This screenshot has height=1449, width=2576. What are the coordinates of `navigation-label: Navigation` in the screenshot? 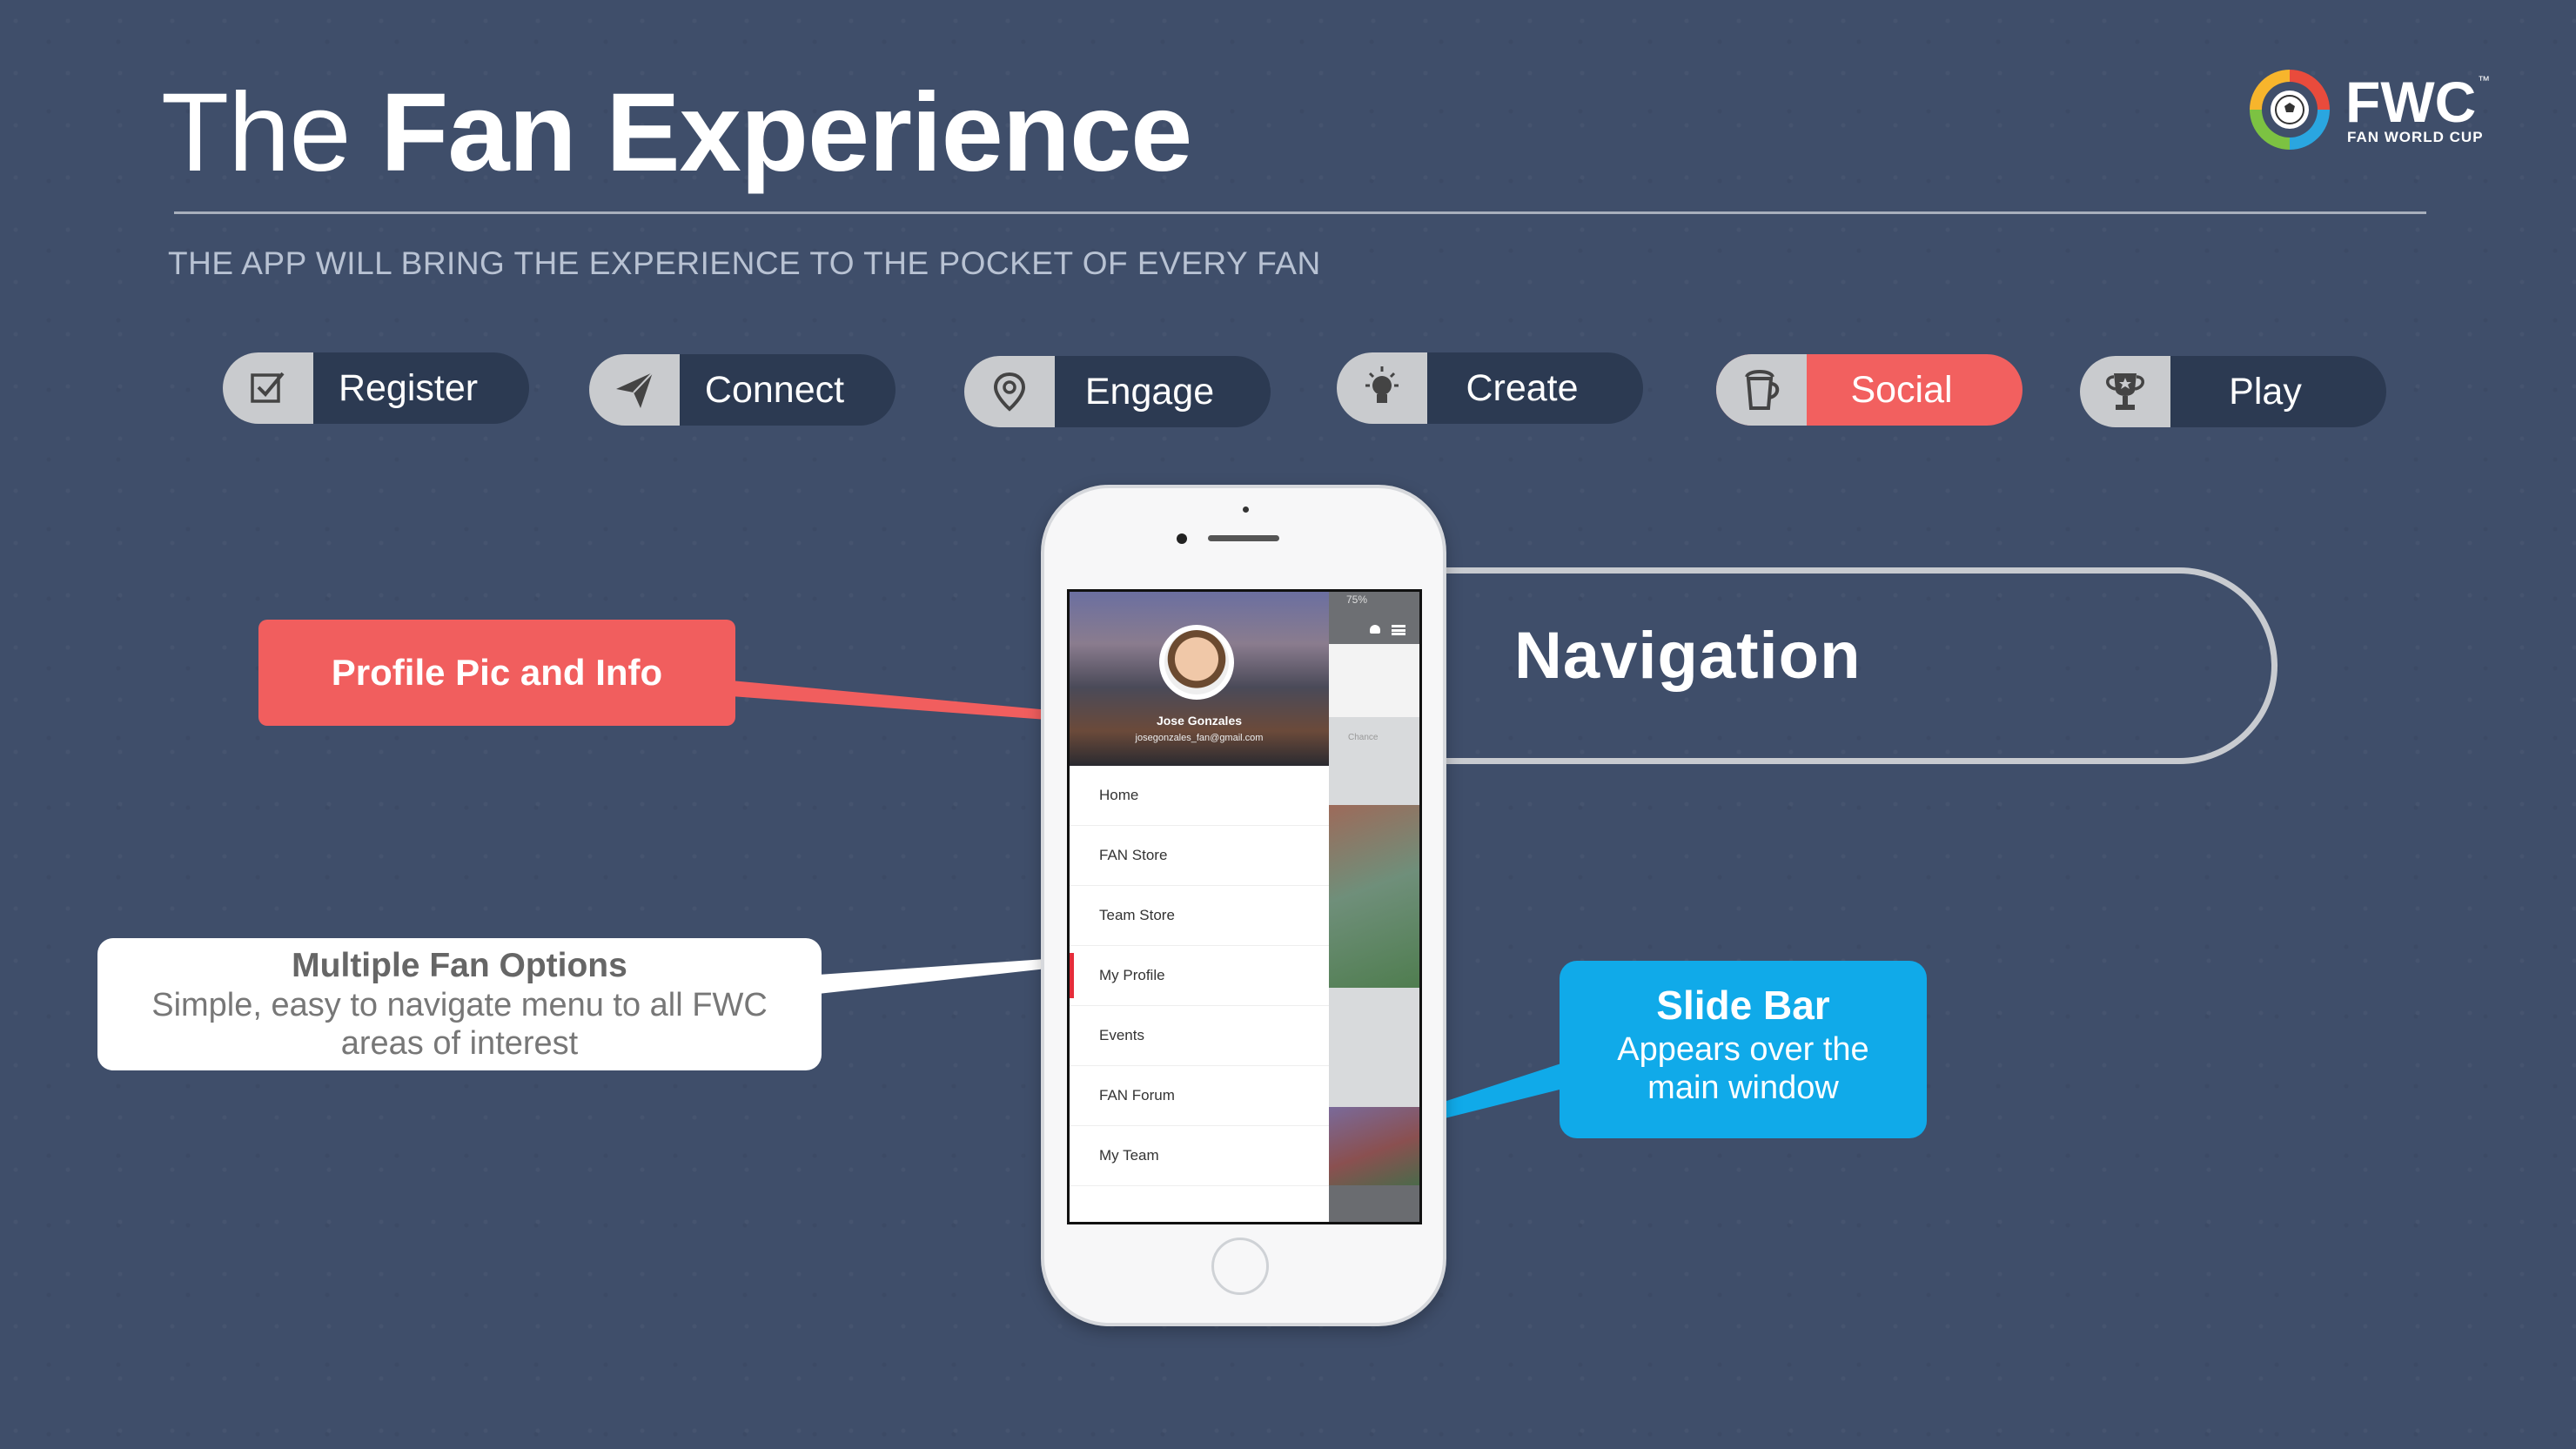 It's located at (1688, 656).